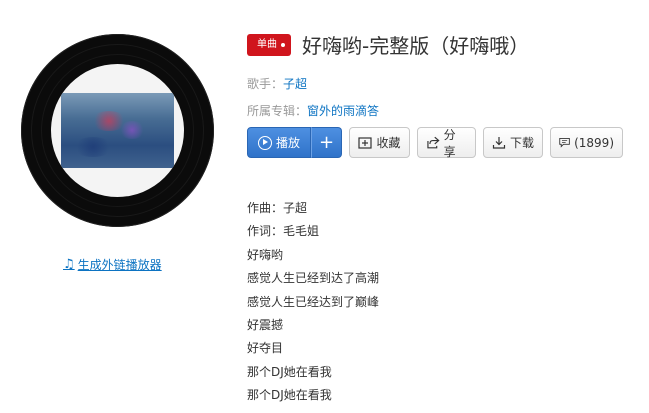 The width and height of the screenshot is (649, 413). I want to click on action-toolbar: 播放 + 收藏 分享 下载 (1899), so click(435, 143).